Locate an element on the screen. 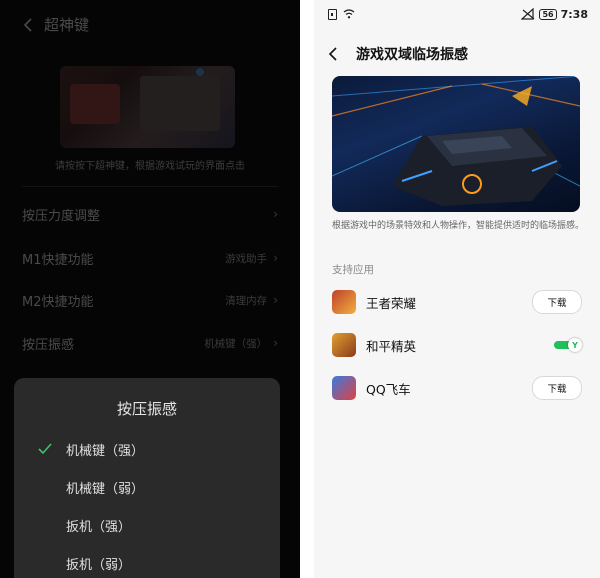  option-trigger-weak: 扳机（弱） is located at coordinates (147, 562).